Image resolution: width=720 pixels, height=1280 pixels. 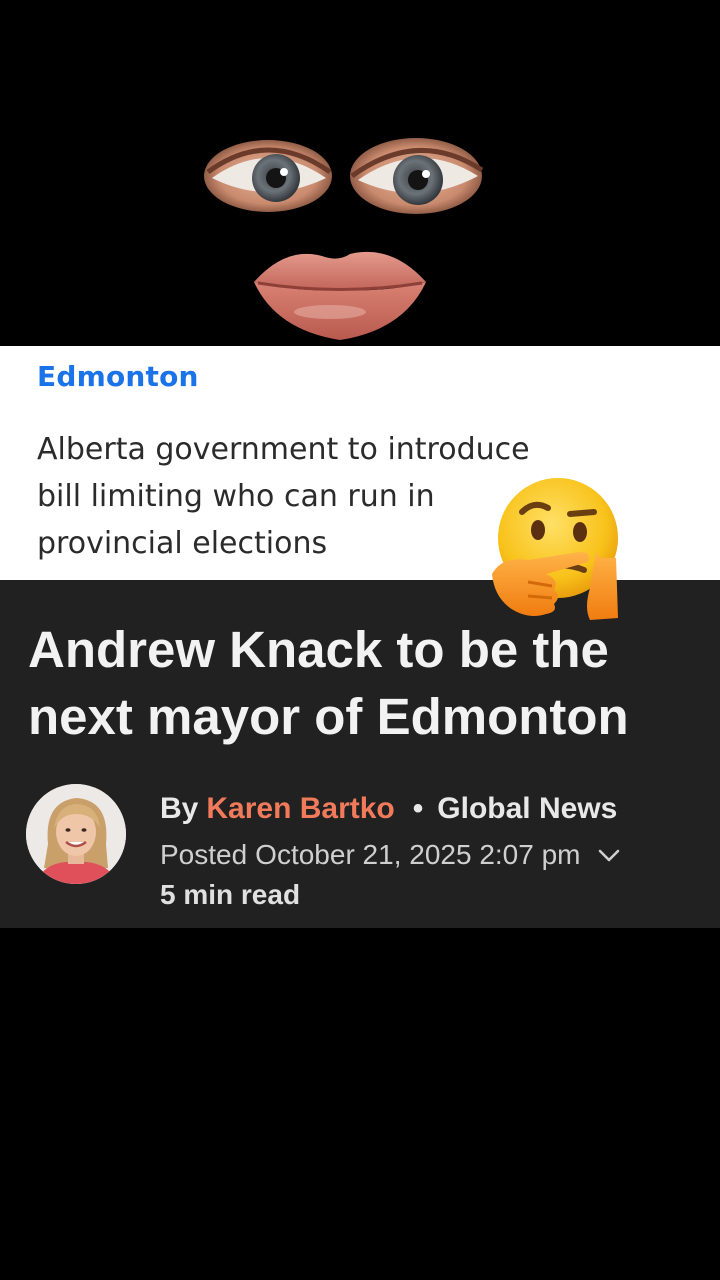 What do you see at coordinates (609, 855) in the screenshot?
I see `chevron-down-icon` at bounding box center [609, 855].